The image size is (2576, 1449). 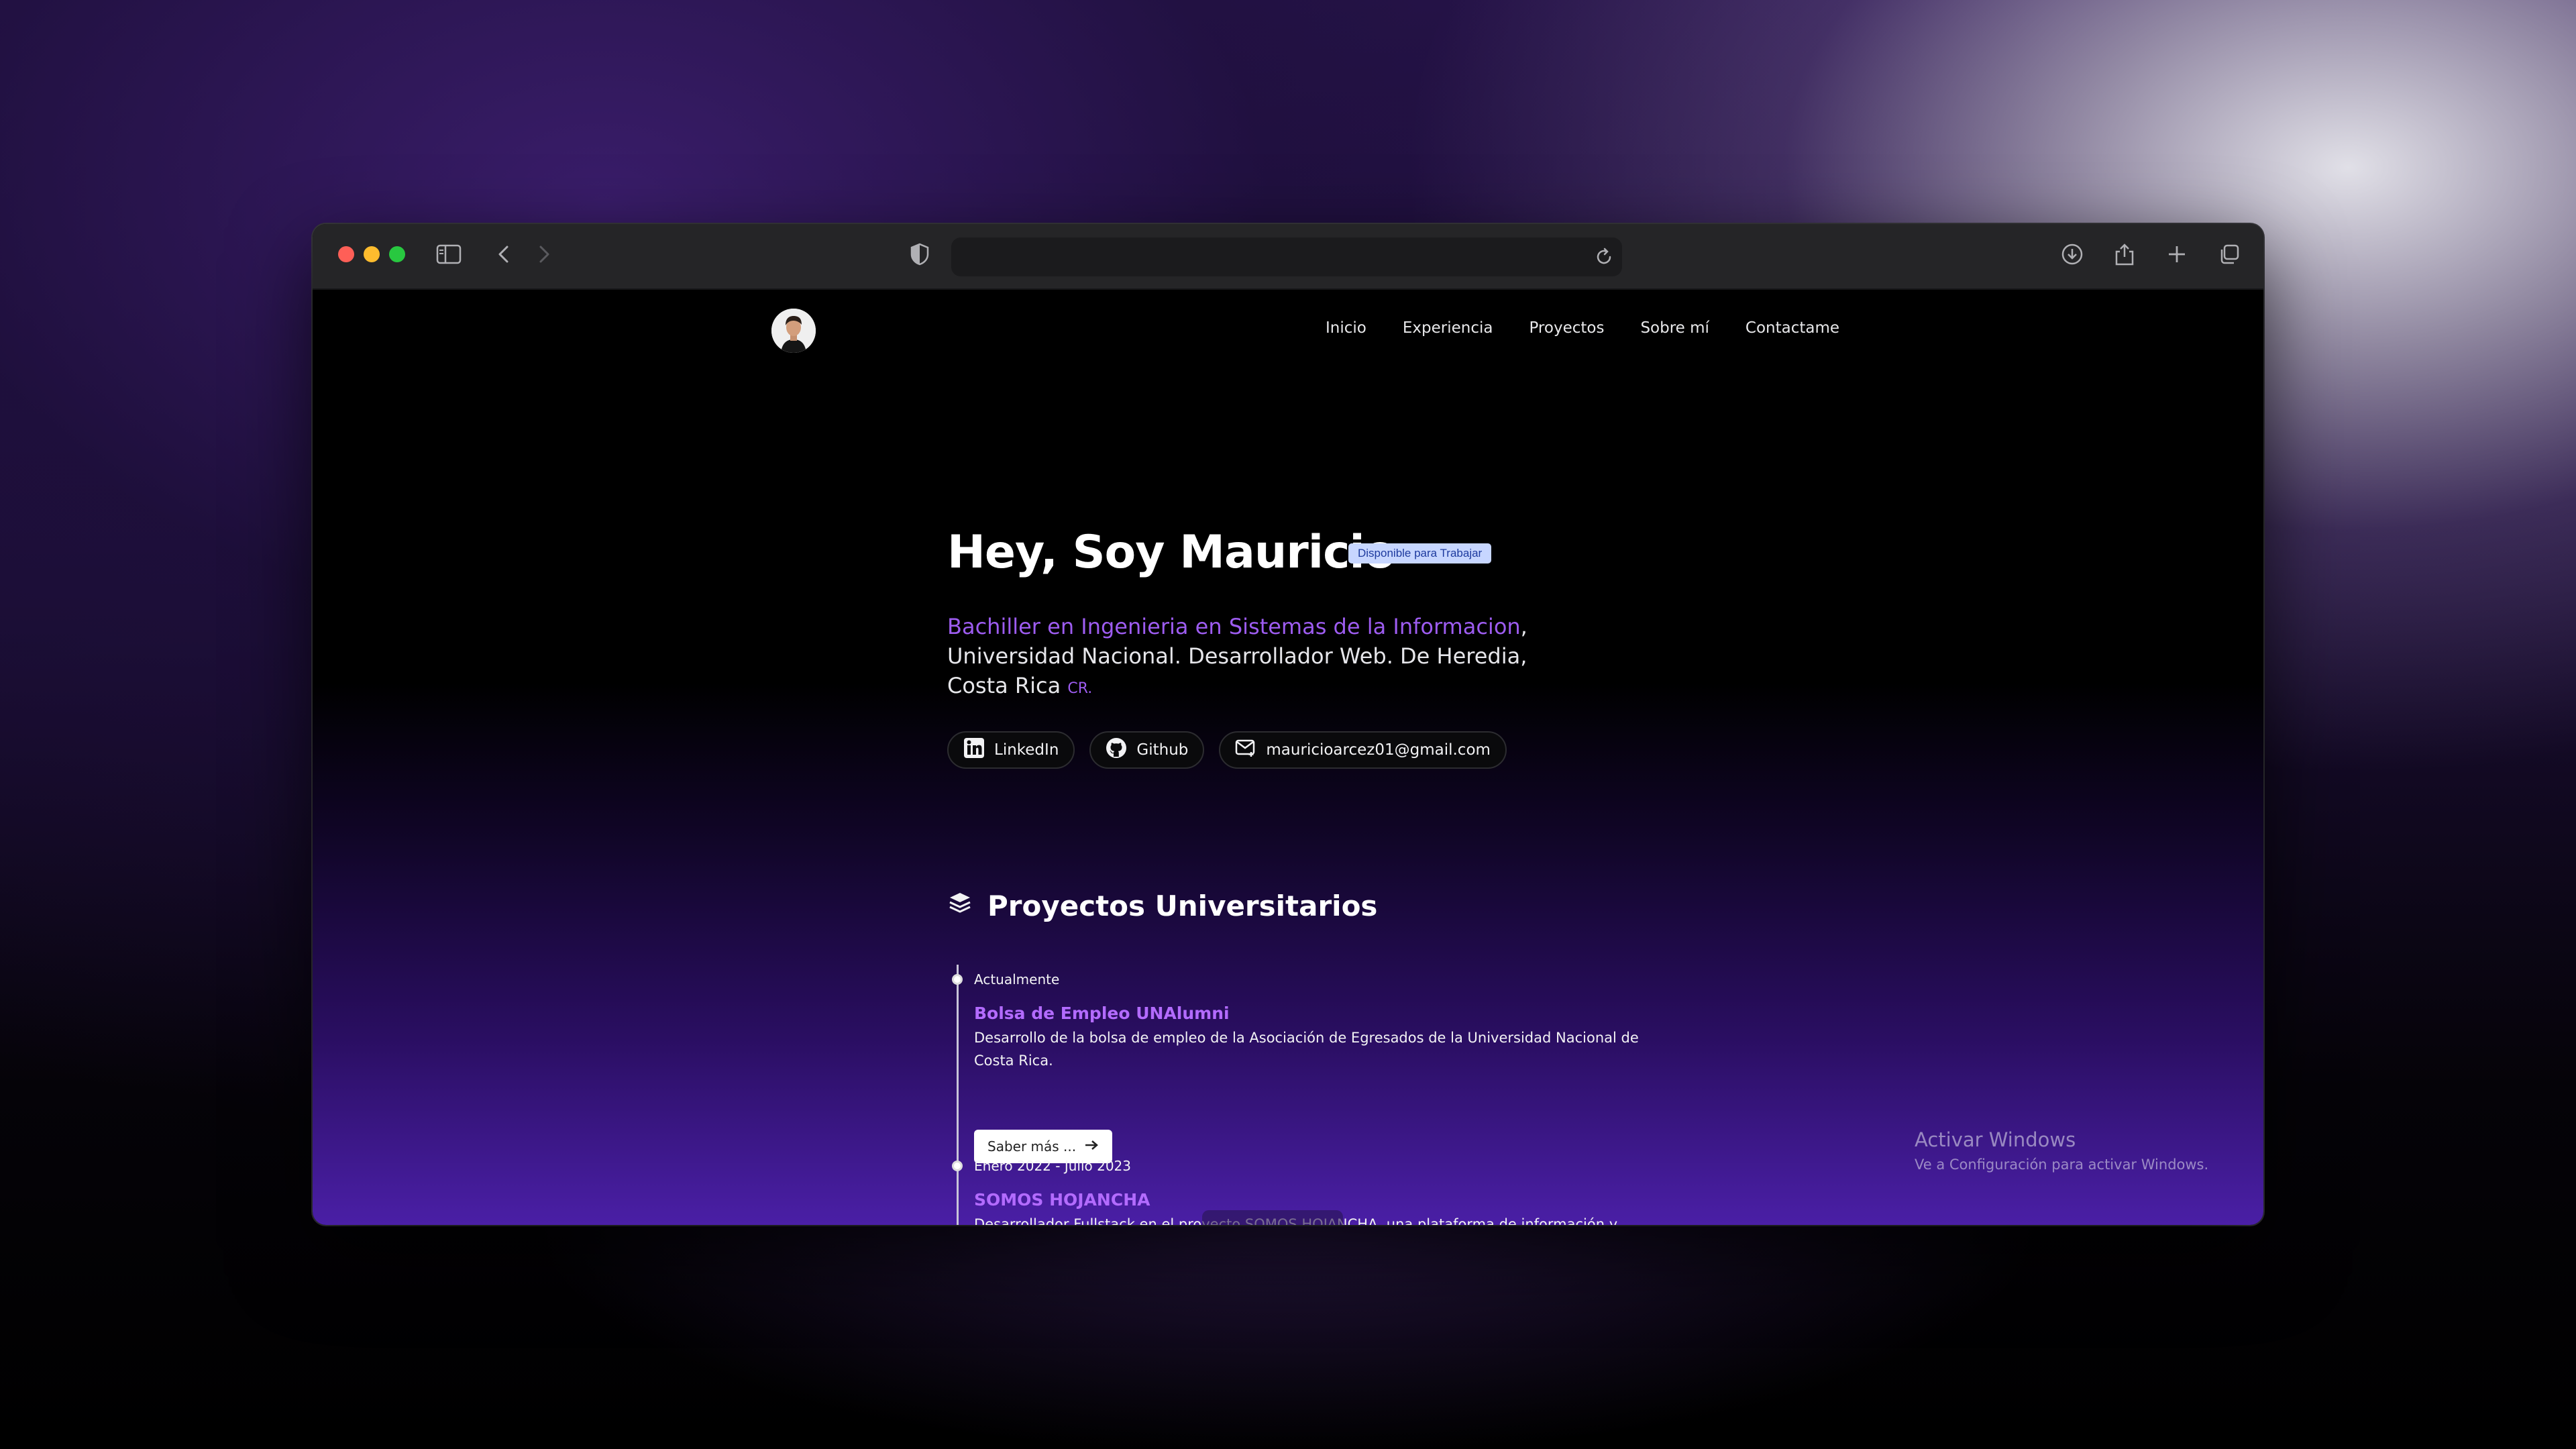 I want to click on new-tab-icon, so click(x=2176, y=254).